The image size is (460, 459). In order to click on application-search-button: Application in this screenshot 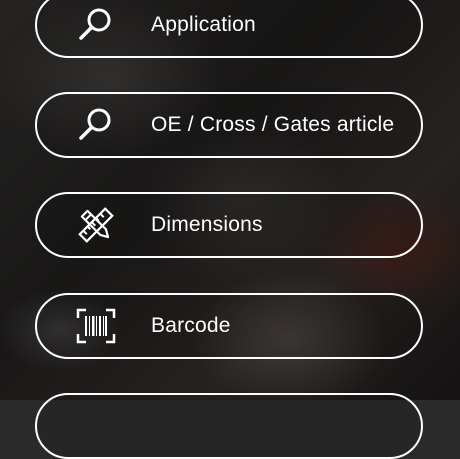, I will do `click(229, 29)`.